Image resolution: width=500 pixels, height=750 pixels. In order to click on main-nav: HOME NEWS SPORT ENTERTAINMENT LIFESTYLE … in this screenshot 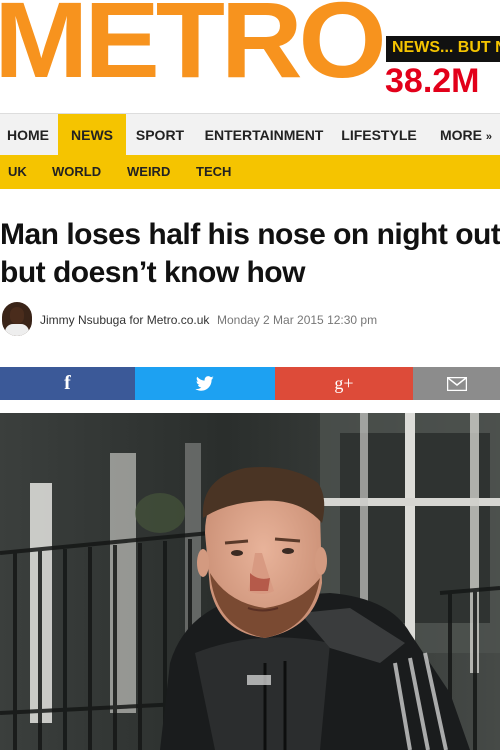, I will do `click(250, 134)`.